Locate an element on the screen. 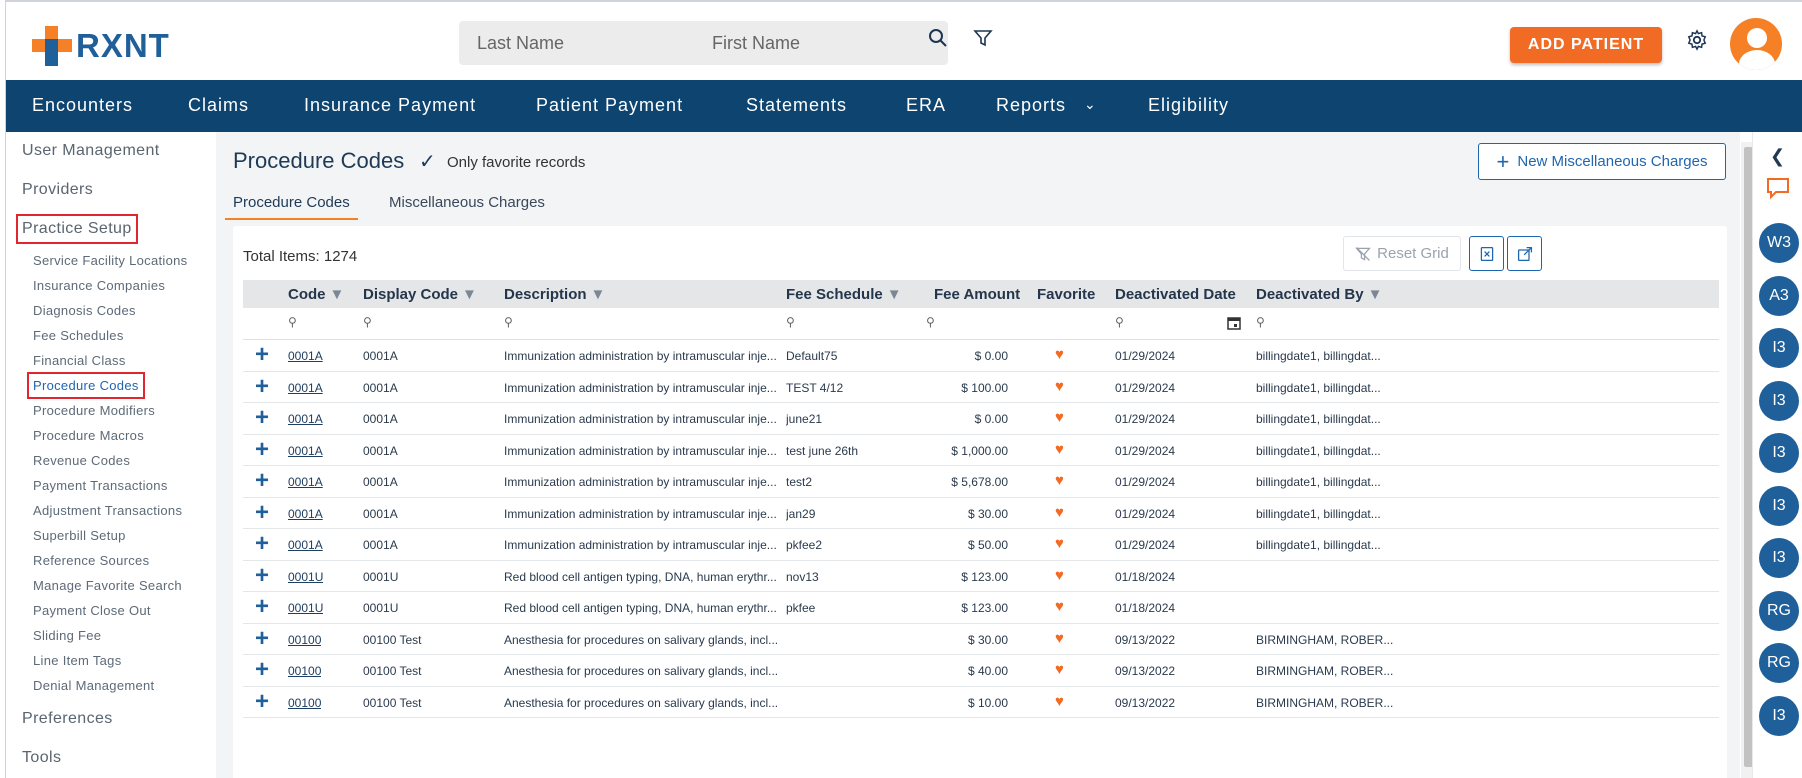 The width and height of the screenshot is (1802, 778). sidebar-item-fee-schedules: Fee Schedules is located at coordinates (78, 335).